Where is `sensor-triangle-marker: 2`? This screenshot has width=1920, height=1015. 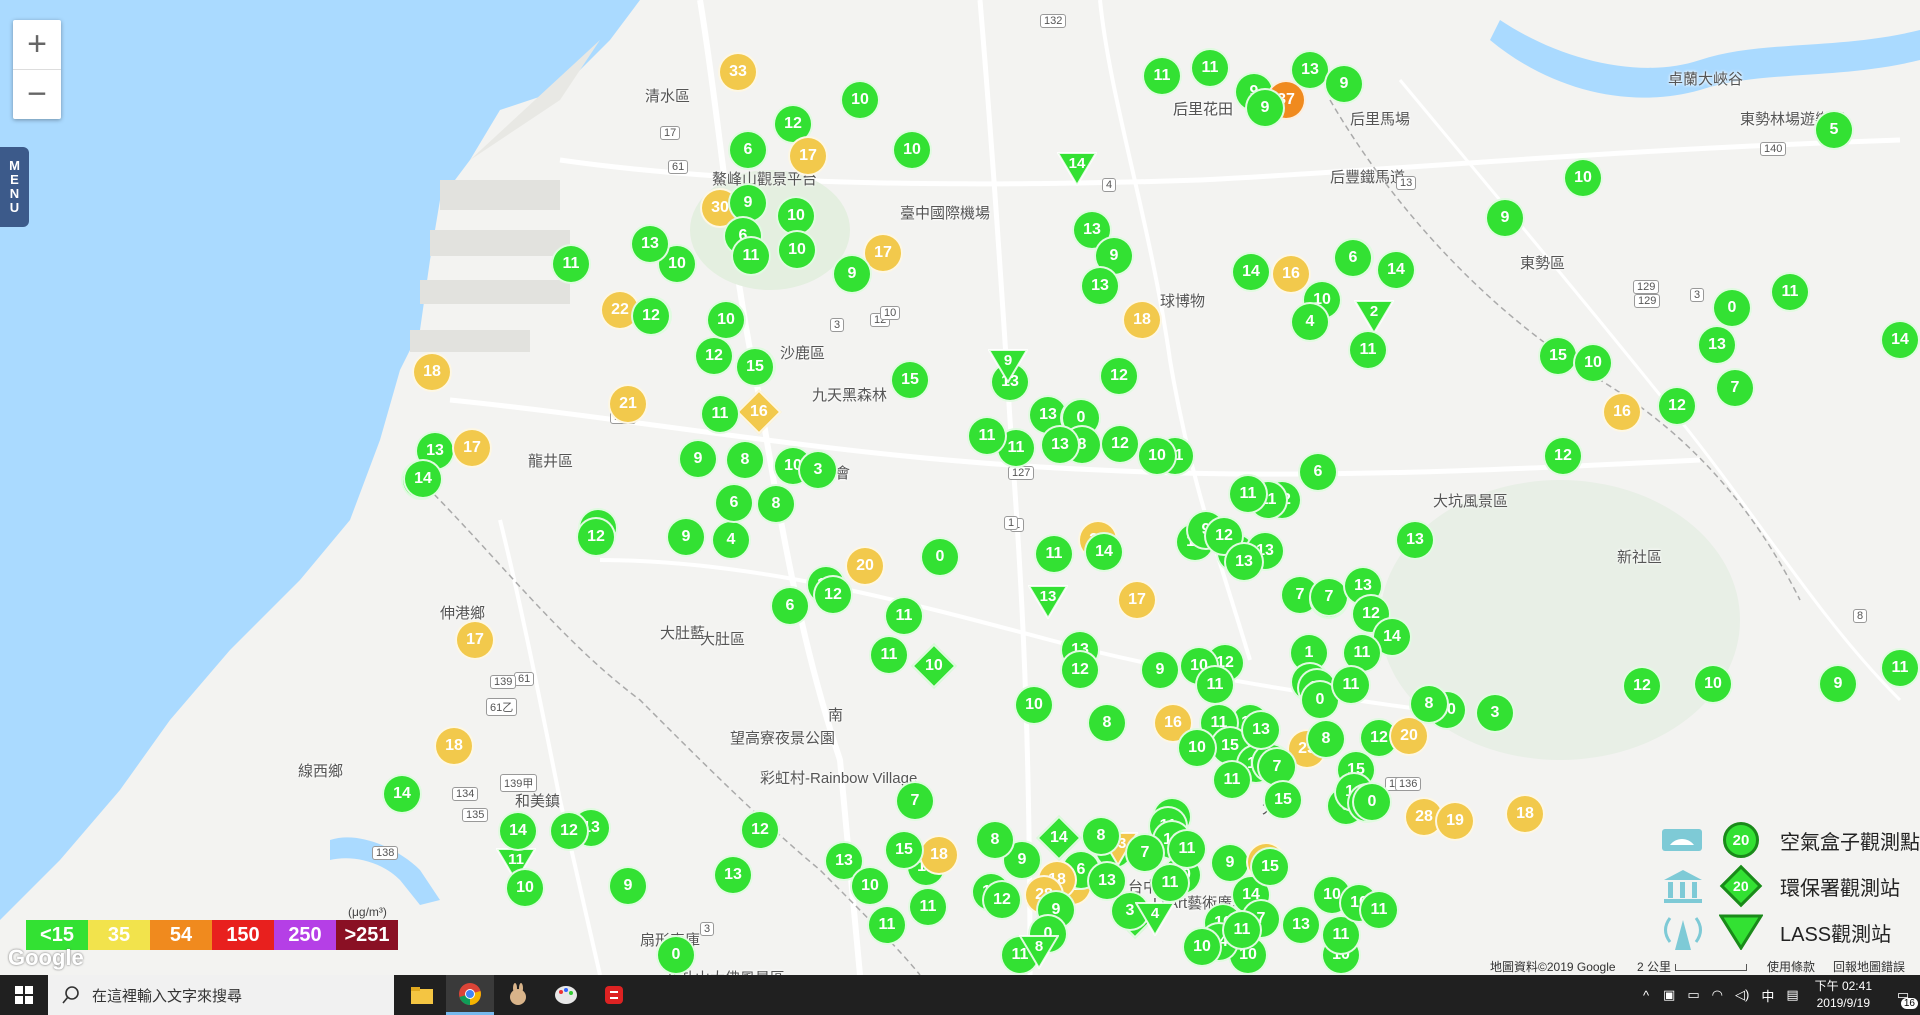
sensor-triangle-marker: 2 is located at coordinates (1374, 317).